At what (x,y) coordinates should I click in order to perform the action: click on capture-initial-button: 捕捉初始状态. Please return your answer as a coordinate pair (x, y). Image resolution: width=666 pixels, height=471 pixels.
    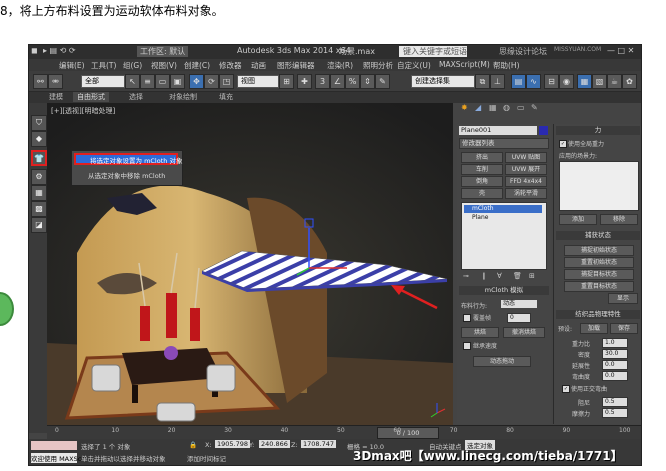
    Looking at the image, I should click on (599, 250).